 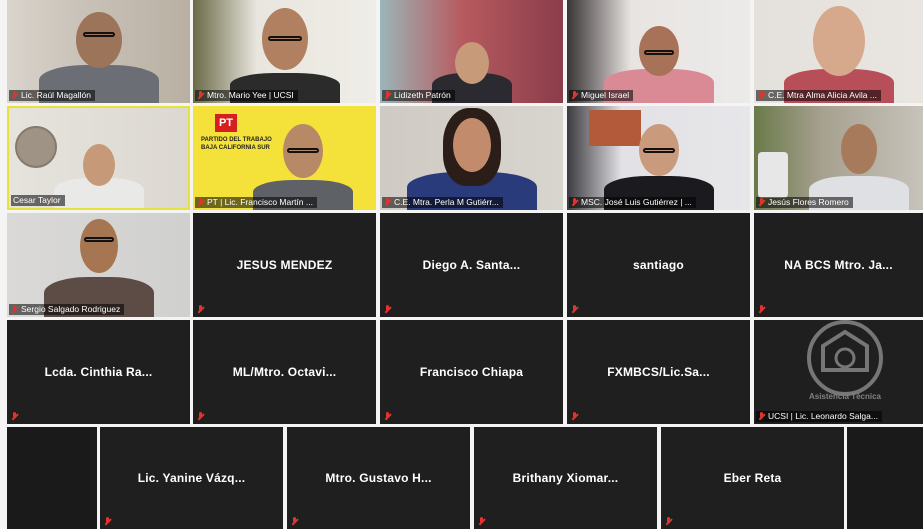 I want to click on participant-display-name: Eber Reta, so click(x=752, y=478).